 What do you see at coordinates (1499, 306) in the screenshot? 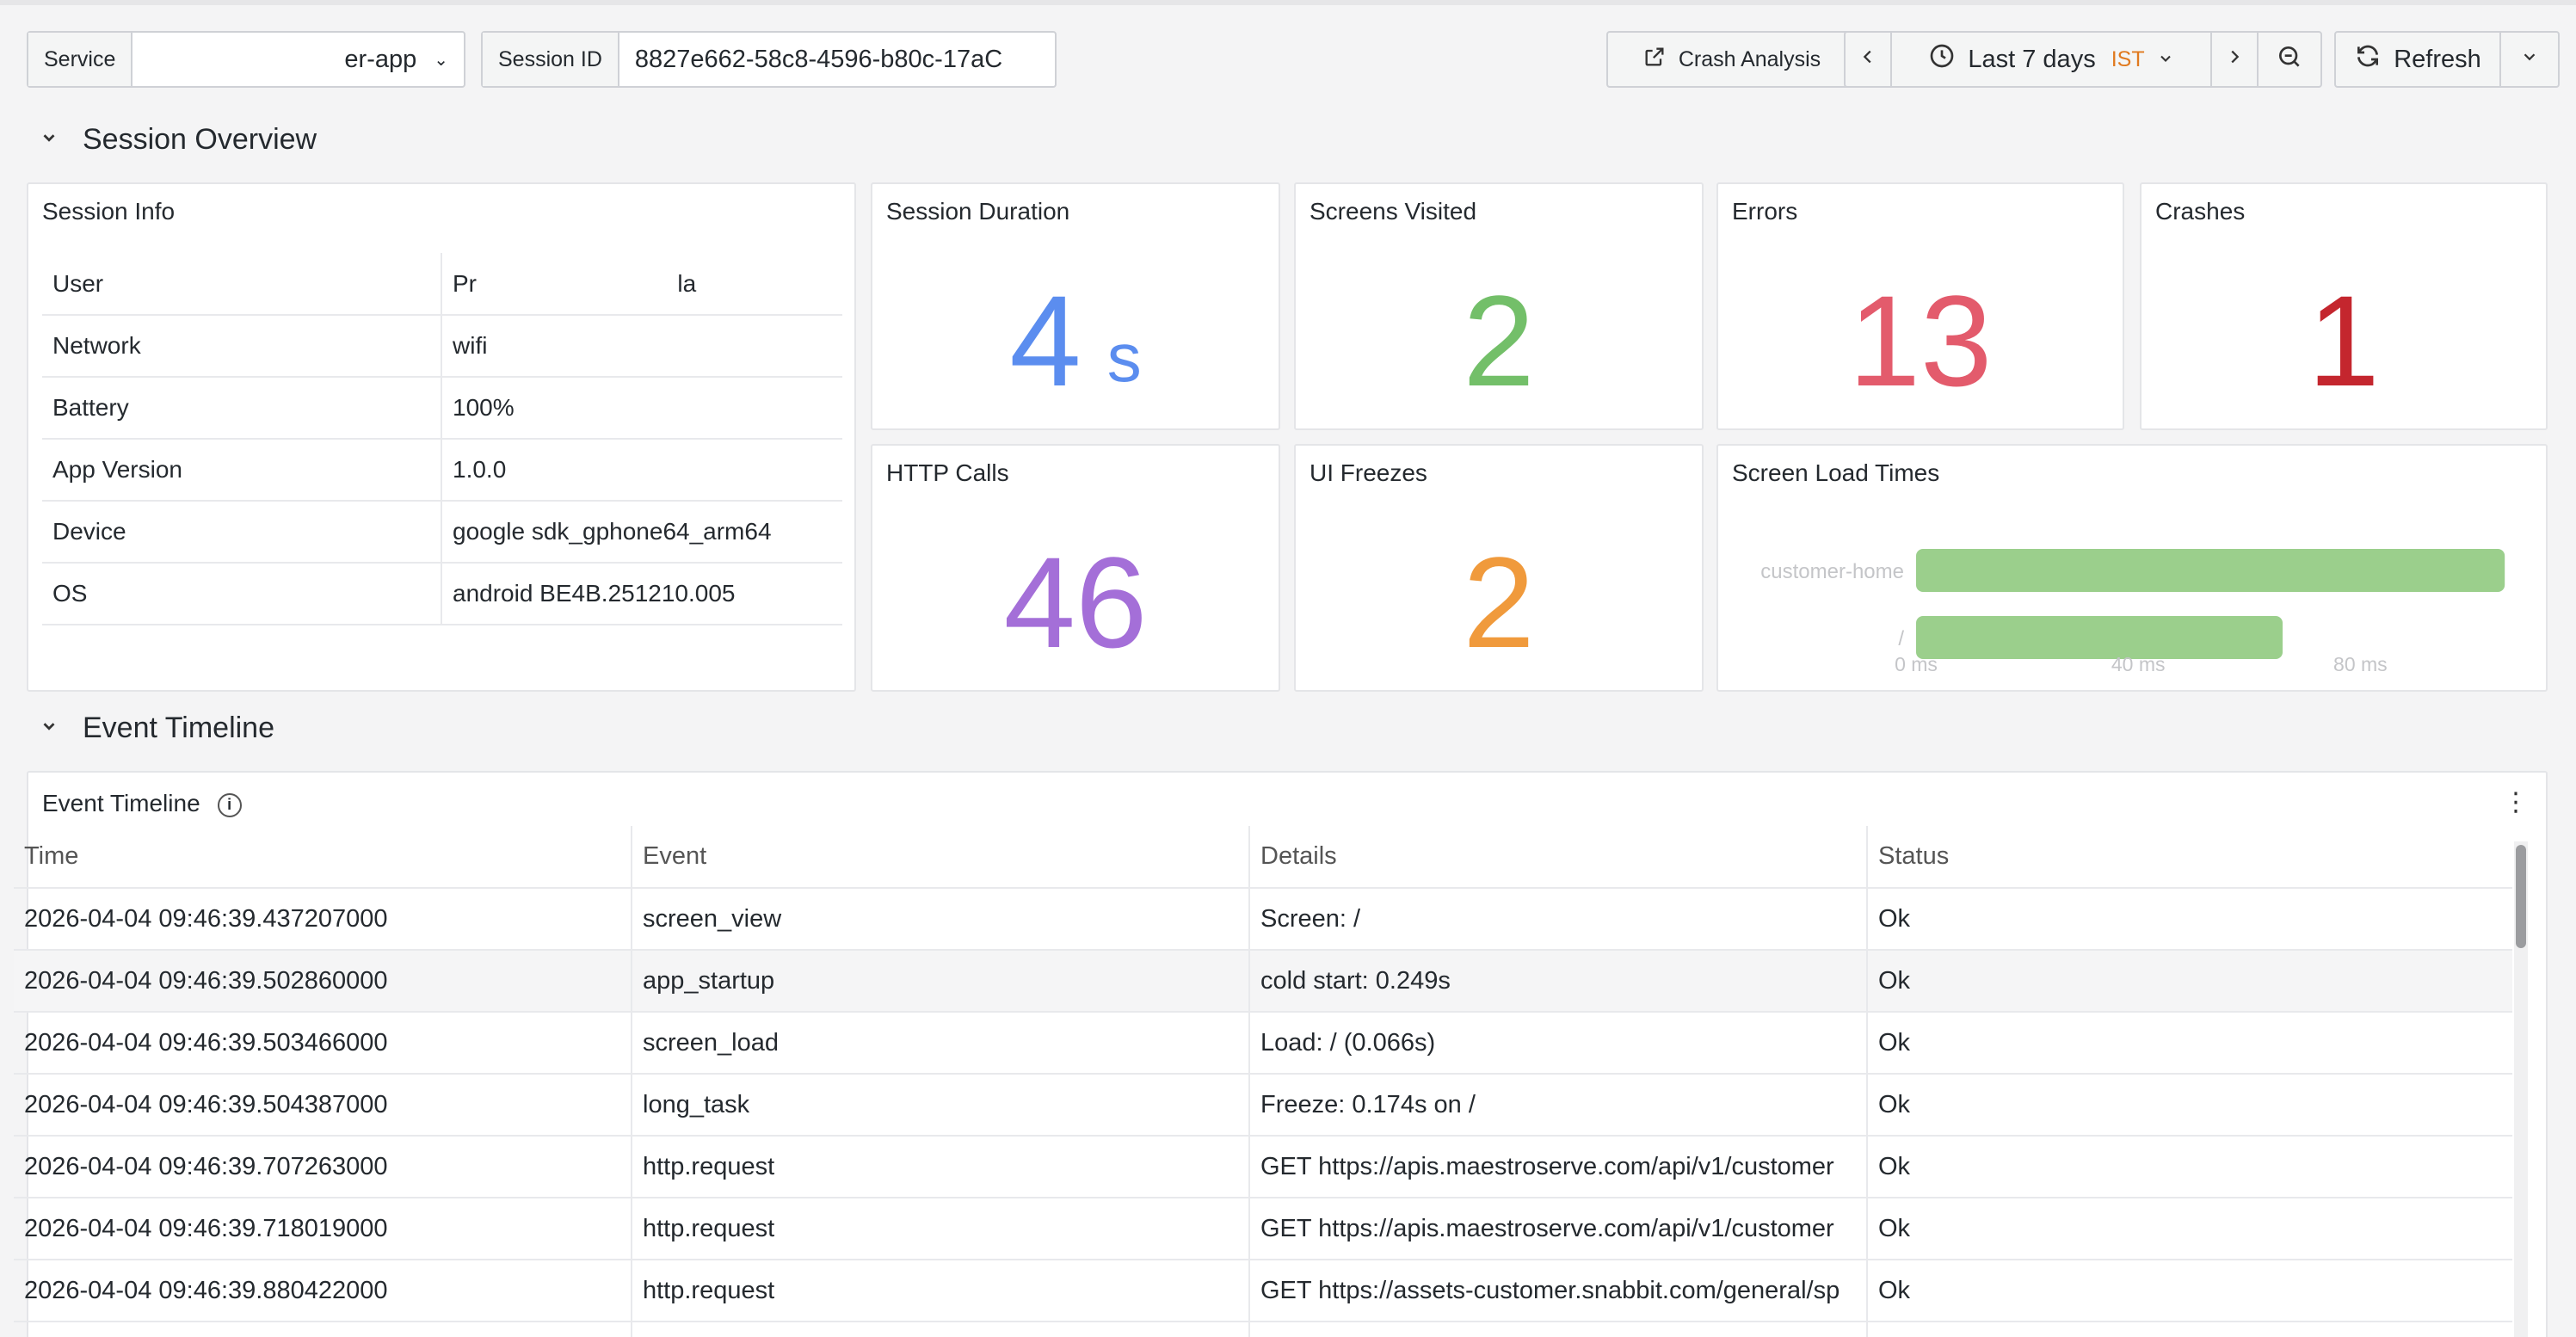
I see `screens-visited-panel: Screens Visited 2` at bounding box center [1499, 306].